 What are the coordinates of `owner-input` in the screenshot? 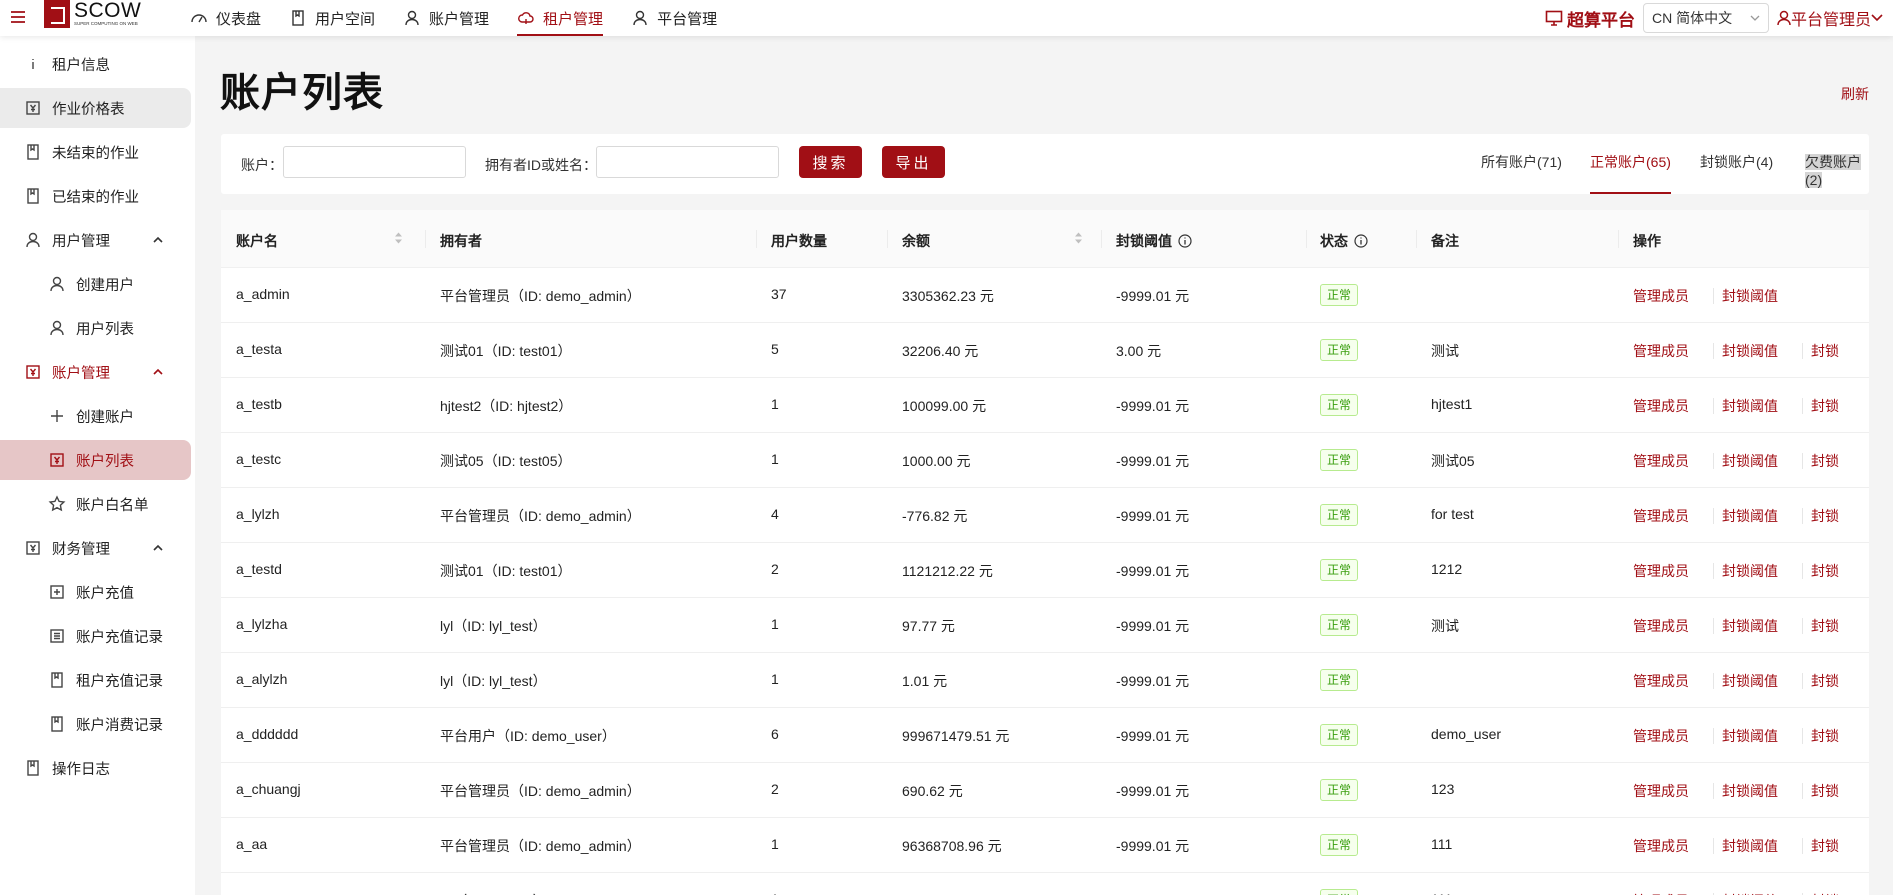 It's located at (687, 162).